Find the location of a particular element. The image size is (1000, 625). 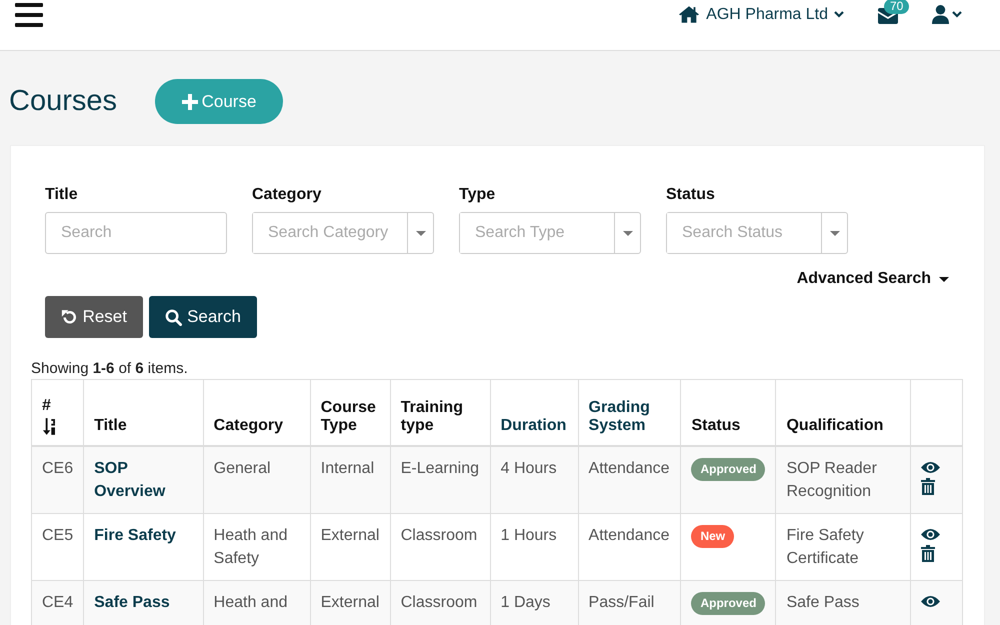

table-cell: 1 Days is located at coordinates (525, 602).